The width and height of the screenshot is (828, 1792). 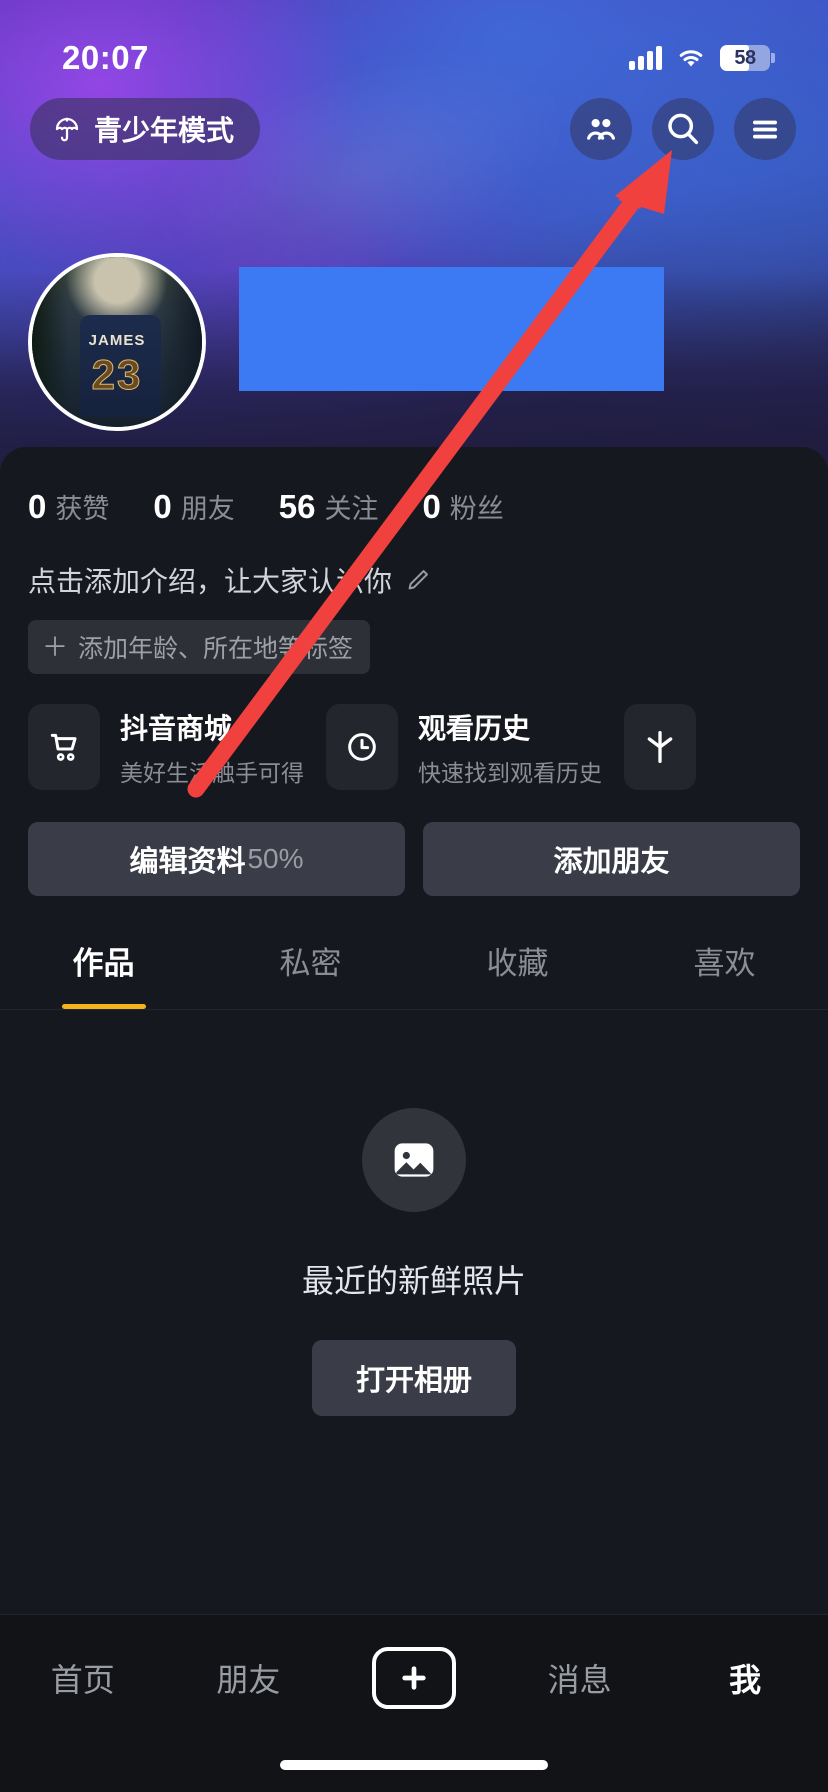 I want to click on plus-icon, so click(x=414, y=1678).